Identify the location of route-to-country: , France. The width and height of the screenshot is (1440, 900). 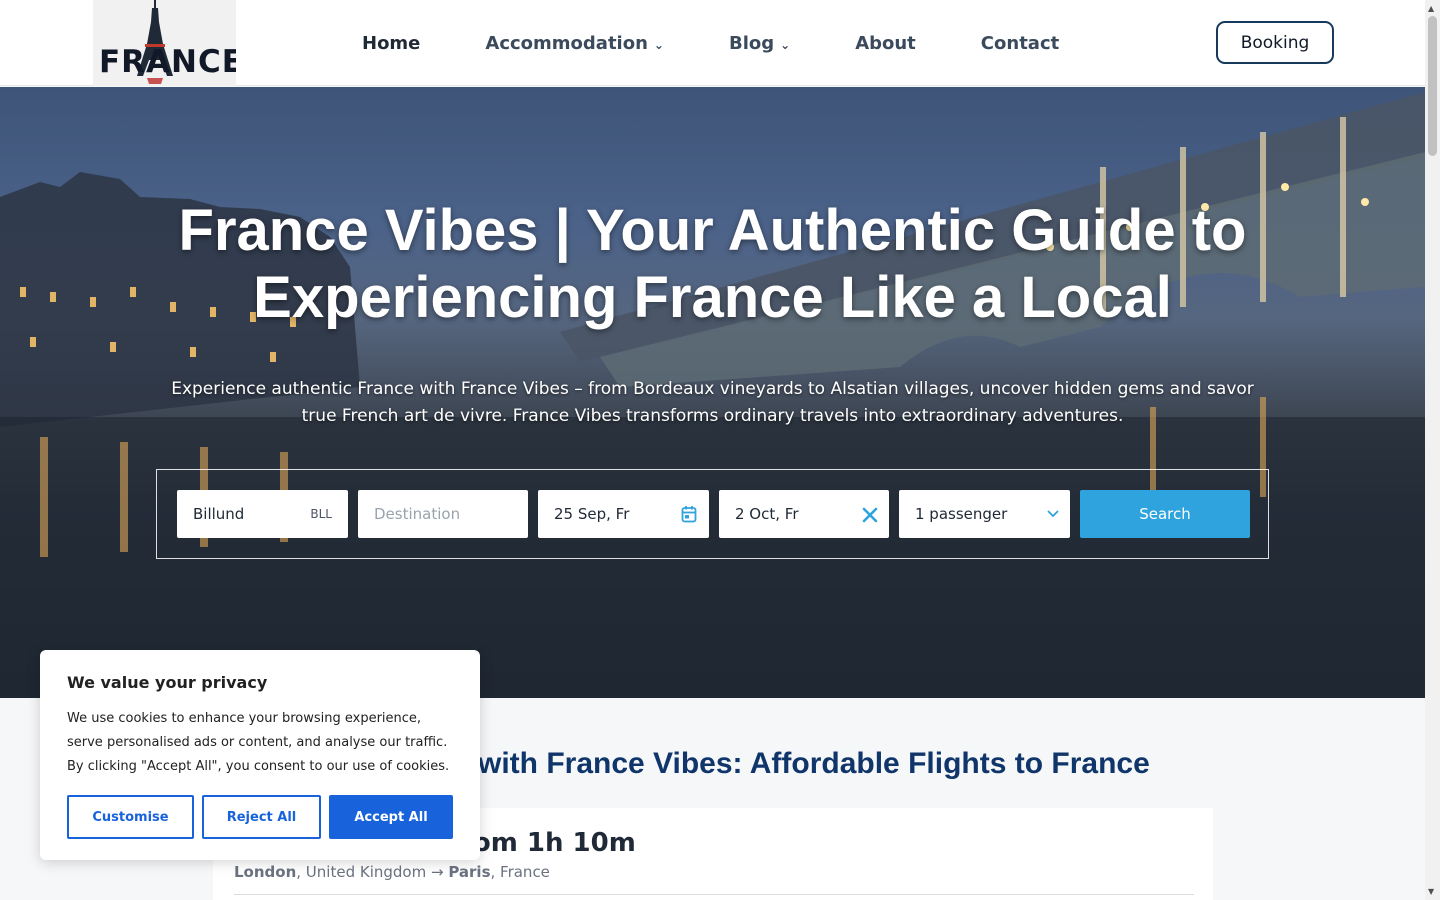
(520, 872).